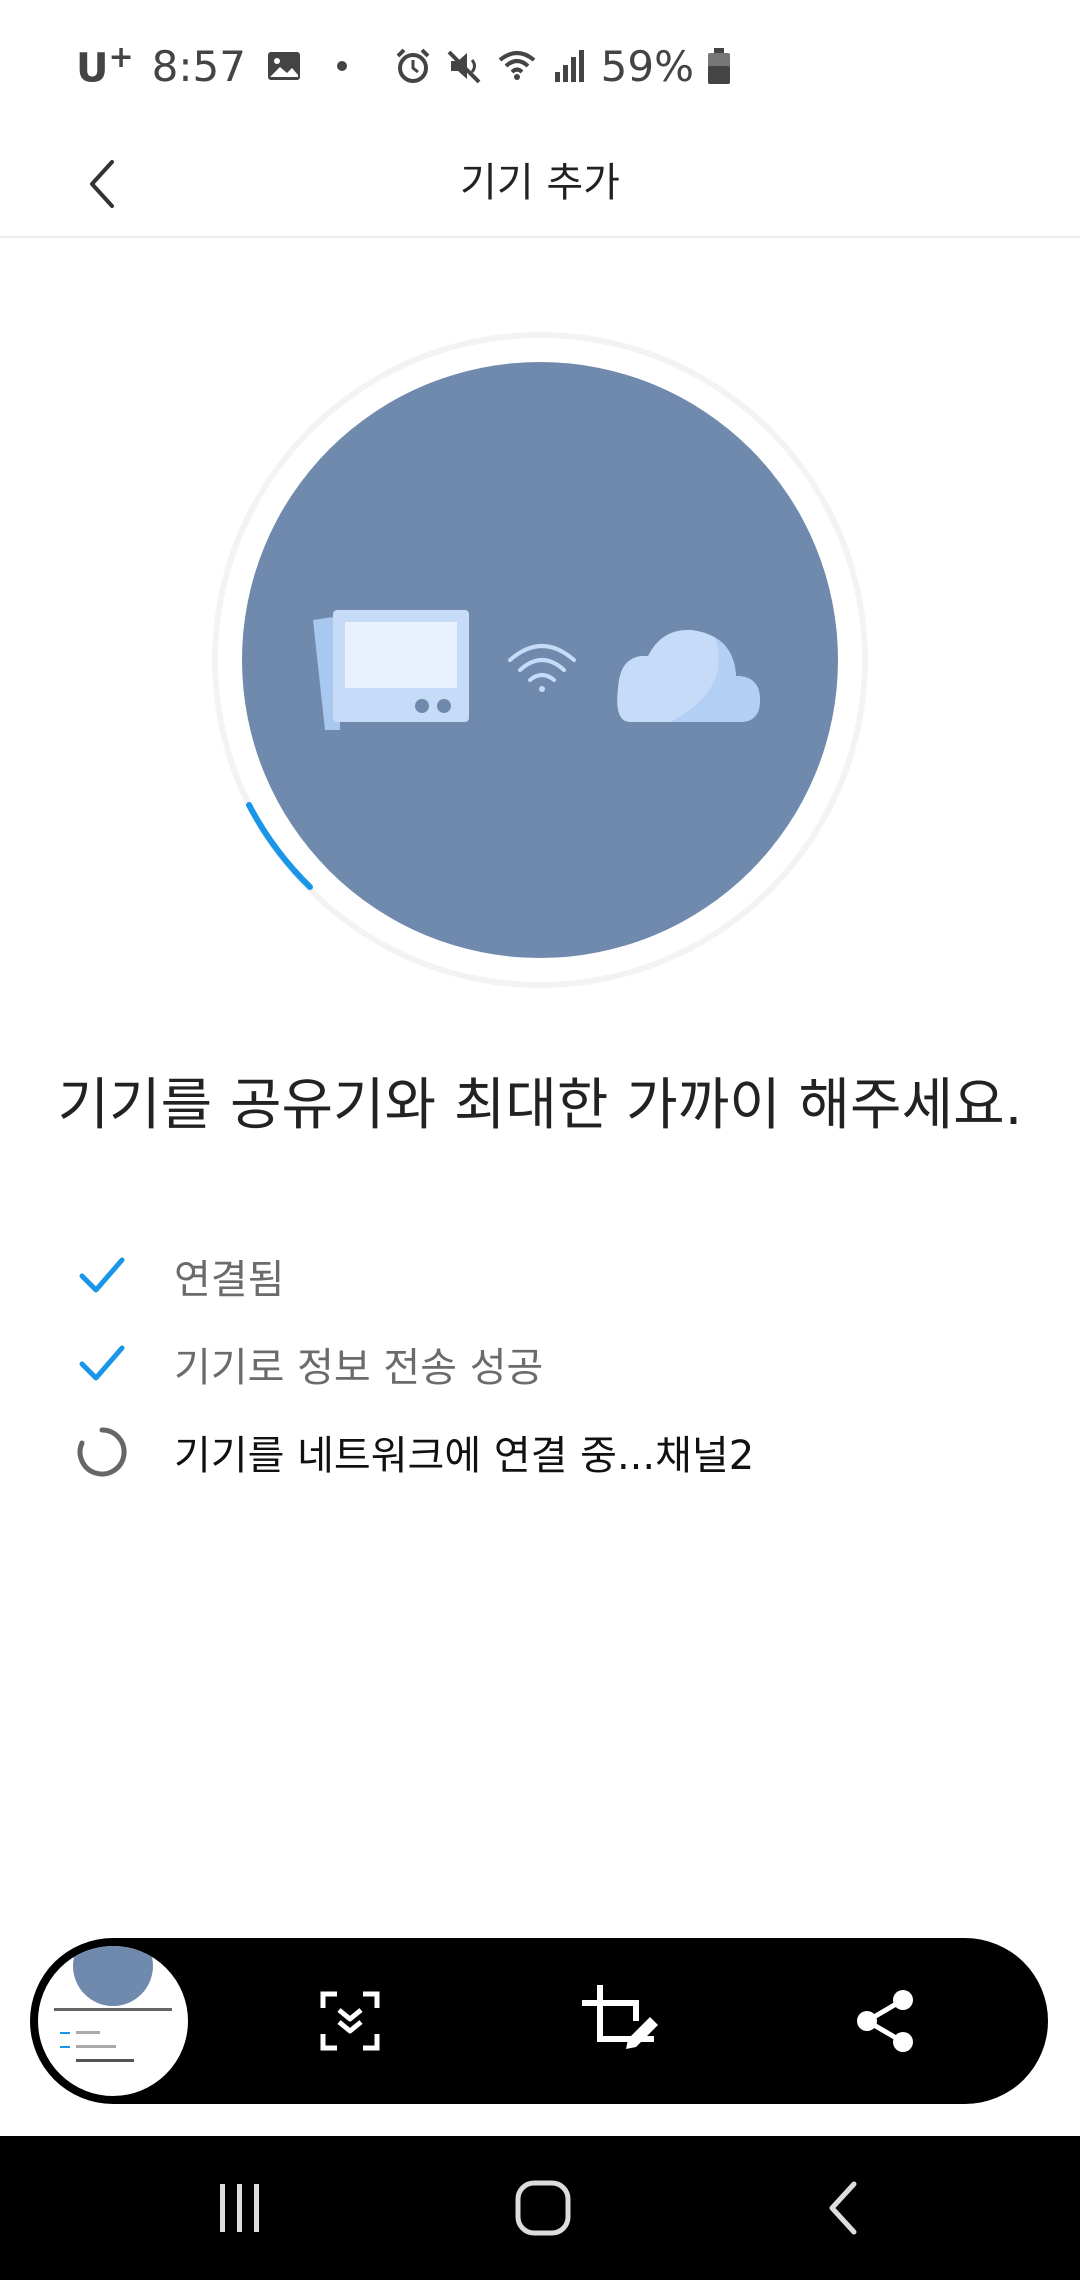 The height and width of the screenshot is (2280, 1080). I want to click on nav-back-button, so click(846, 2208).